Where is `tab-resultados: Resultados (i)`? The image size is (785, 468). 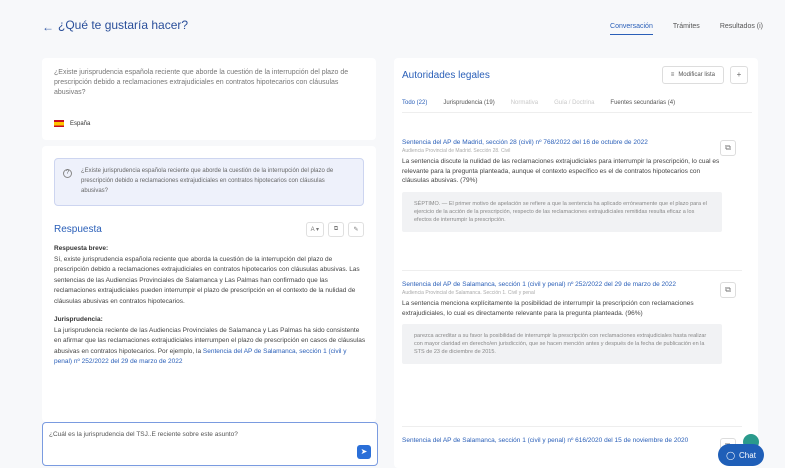 tab-resultados: Resultados (i) is located at coordinates (741, 29).